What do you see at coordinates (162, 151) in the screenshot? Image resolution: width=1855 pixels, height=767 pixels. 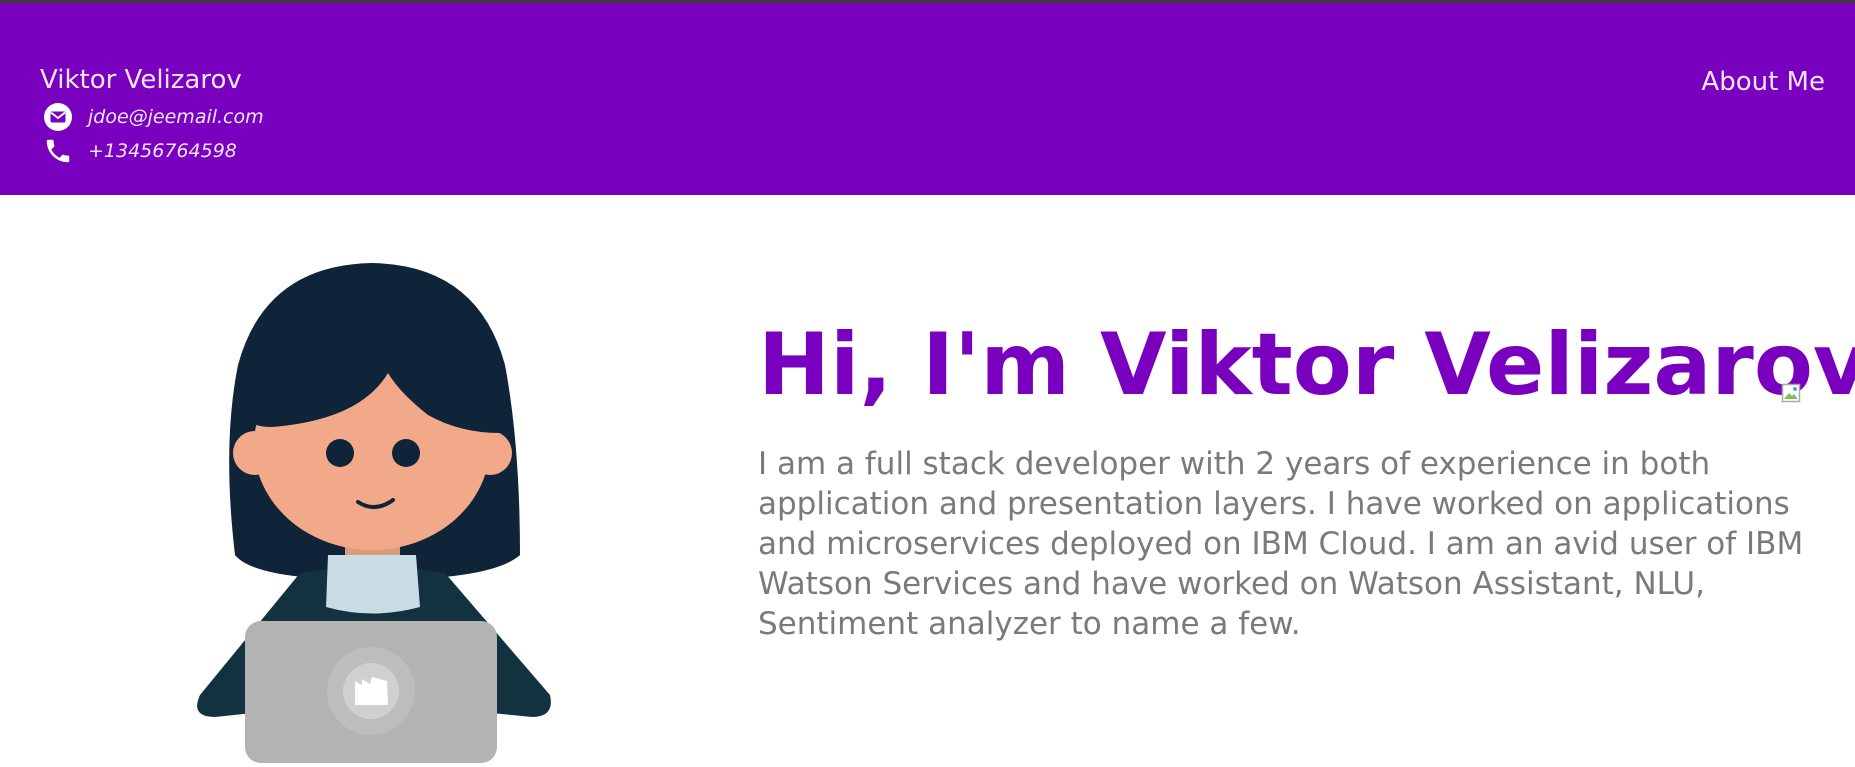 I see `contact-phone: +13456764598` at bounding box center [162, 151].